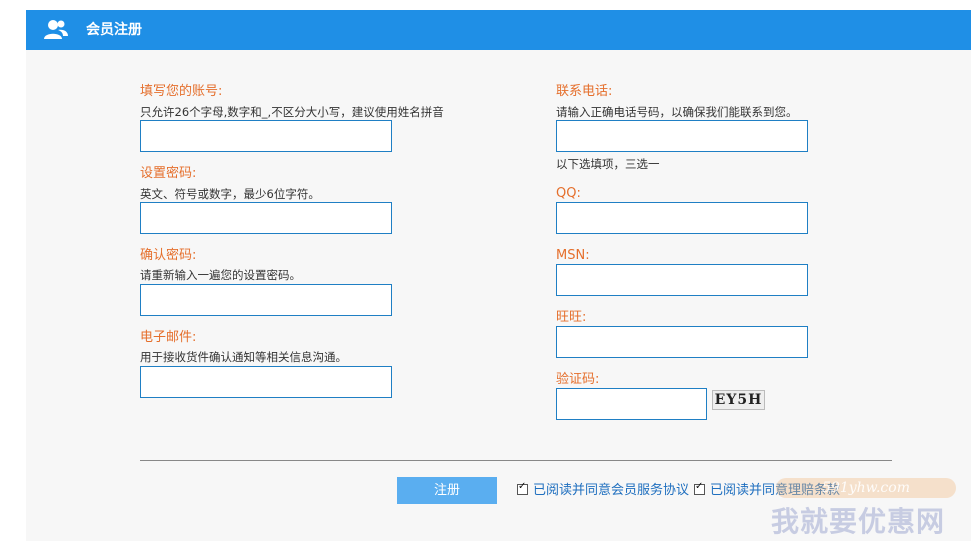  I want to click on confirm-password-hint: 请重新输入一遍您的设置密码。, so click(220, 275).